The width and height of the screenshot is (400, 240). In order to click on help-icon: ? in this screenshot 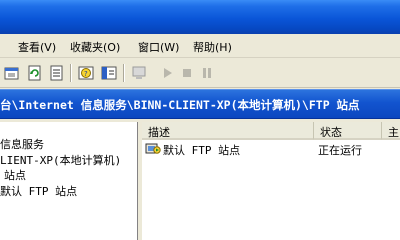, I will do `click(86, 73)`.